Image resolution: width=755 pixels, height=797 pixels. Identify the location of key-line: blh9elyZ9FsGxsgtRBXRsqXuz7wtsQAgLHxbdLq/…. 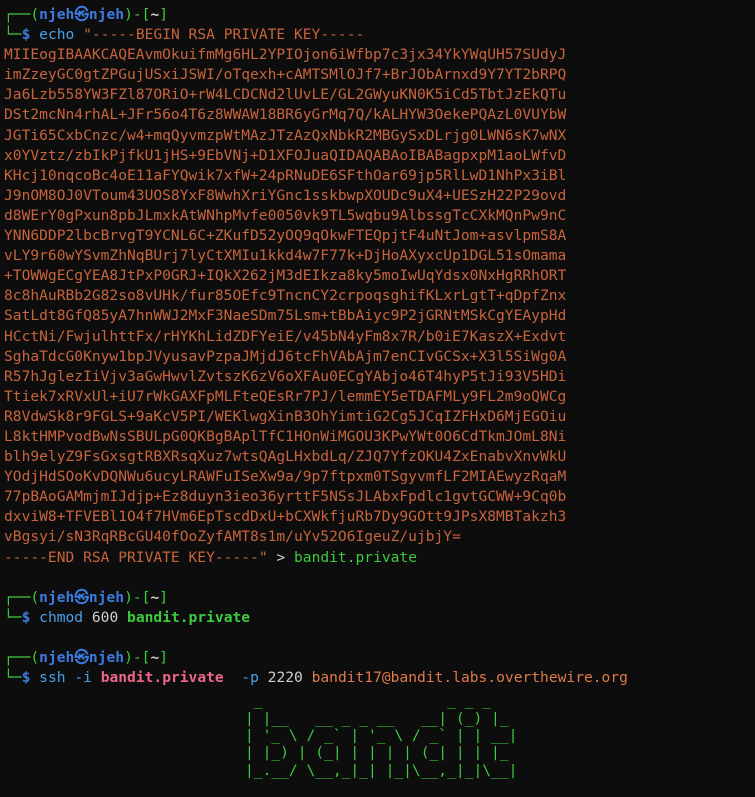
(285, 457).